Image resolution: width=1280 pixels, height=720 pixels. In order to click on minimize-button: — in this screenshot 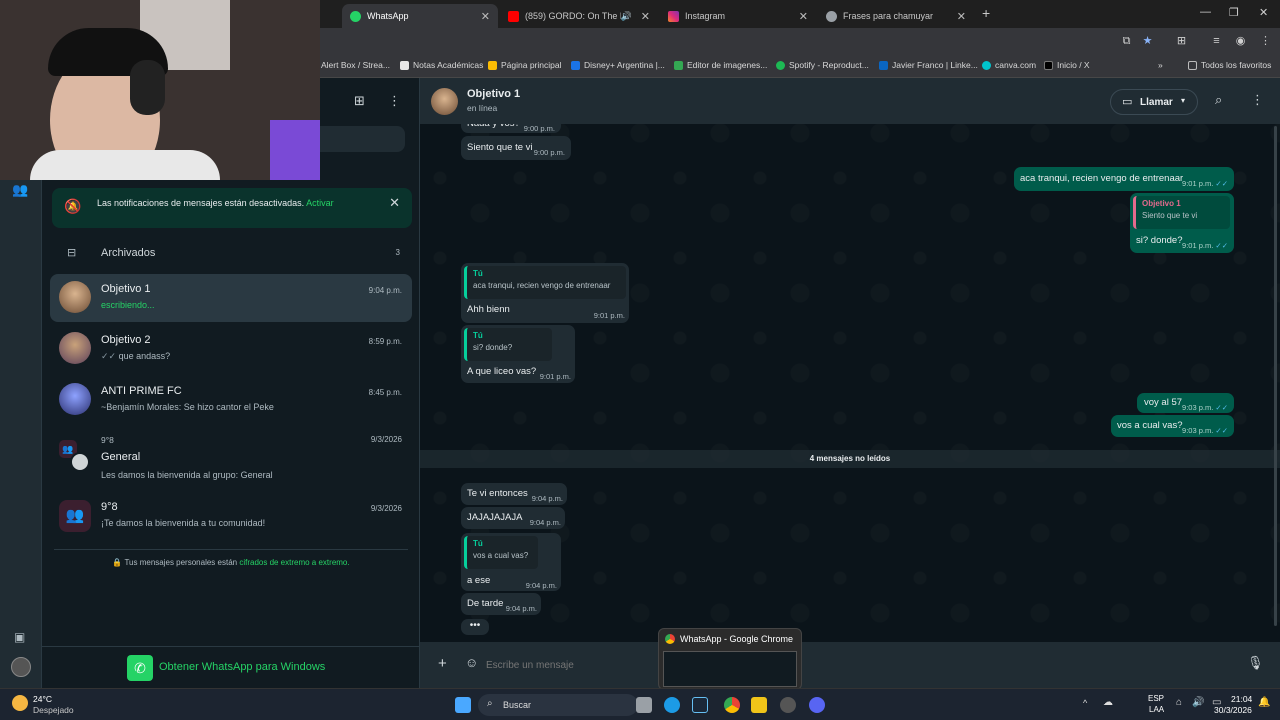, I will do `click(1205, 12)`.